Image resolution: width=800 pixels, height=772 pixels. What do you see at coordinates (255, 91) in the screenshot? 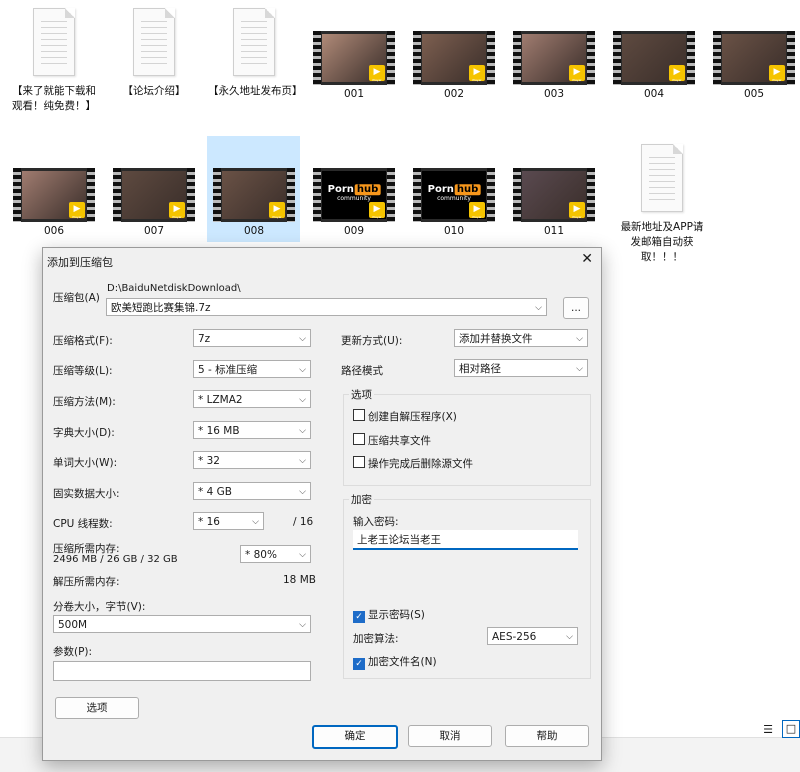
I see `file-name-label: 【永久地址发布页】` at bounding box center [255, 91].